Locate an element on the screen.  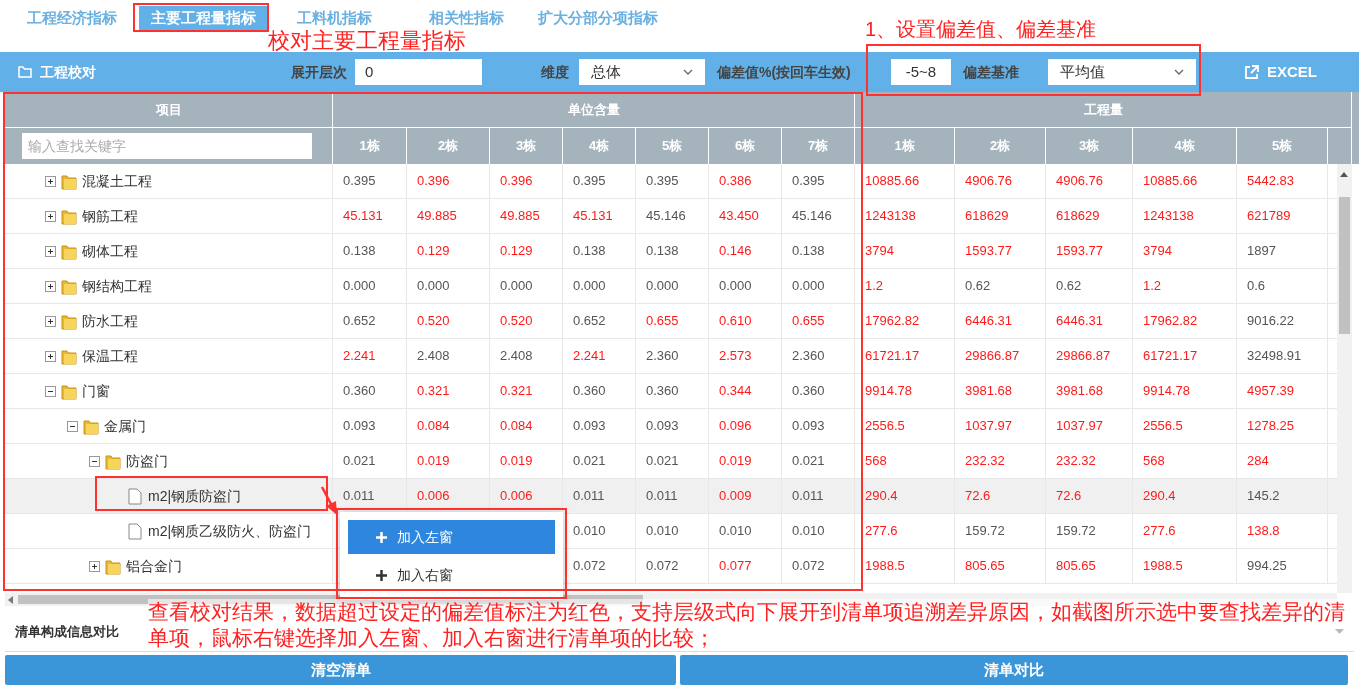
field-label: 展开层次 is located at coordinates (319, 72).